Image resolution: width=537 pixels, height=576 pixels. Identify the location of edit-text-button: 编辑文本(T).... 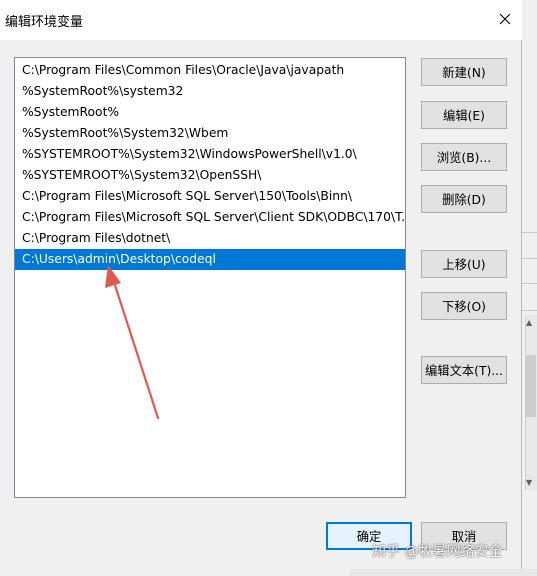
(464, 370).